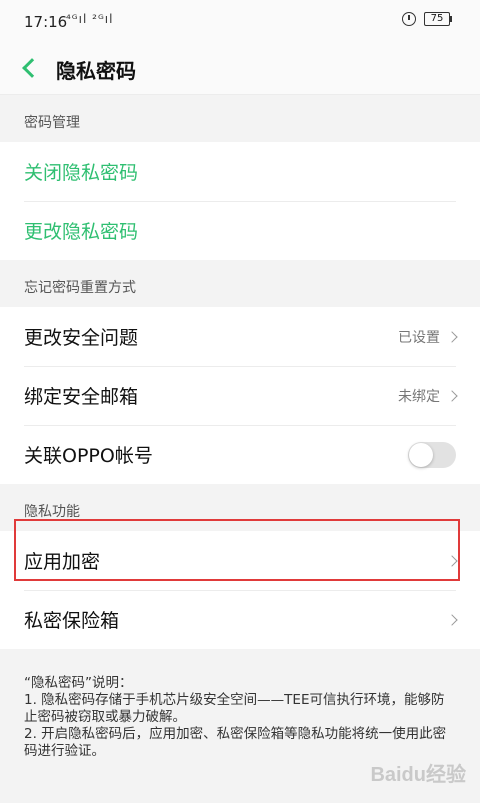  I want to click on watermark: Baidu经验, so click(418, 775).